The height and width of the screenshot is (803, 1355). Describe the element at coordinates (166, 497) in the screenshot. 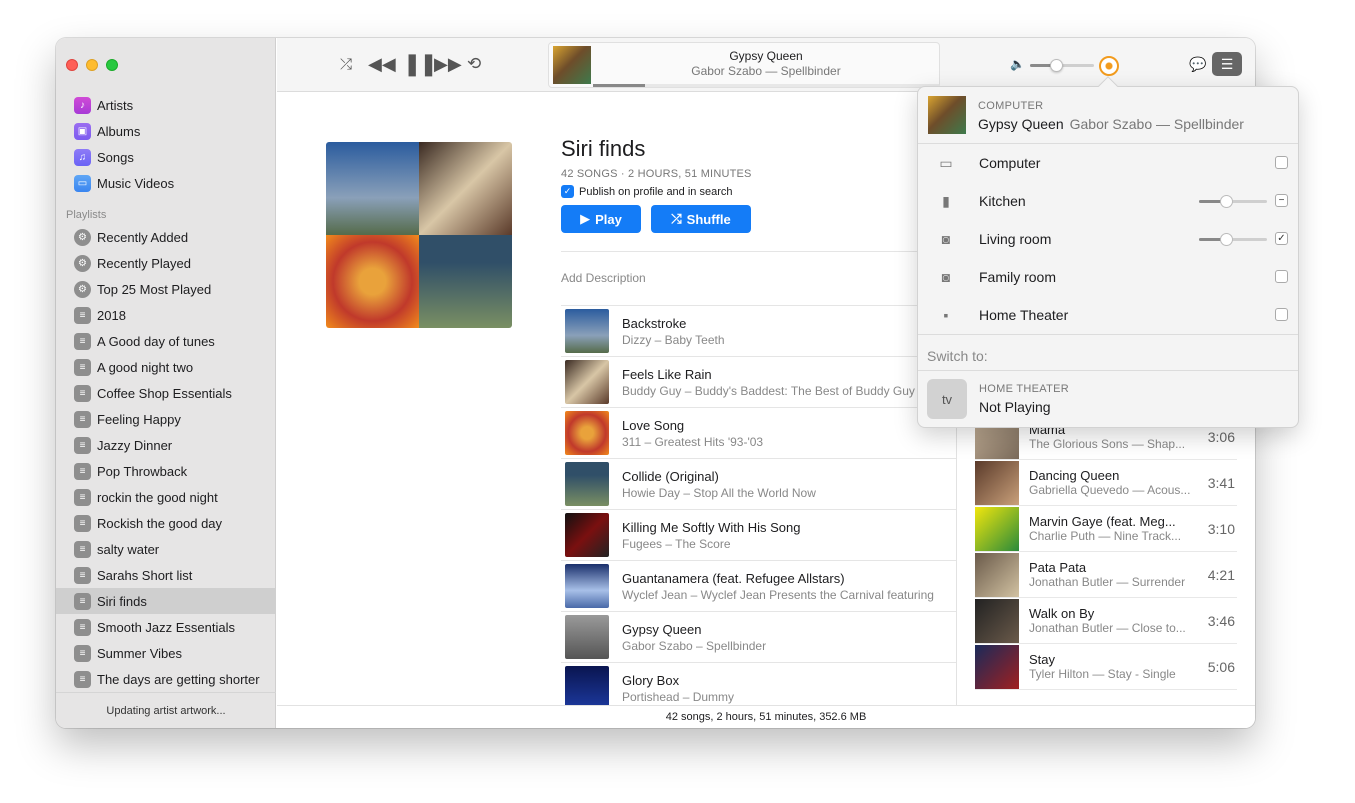

I see `sidebar-item-playlist: ≡ rockin the good night` at that location.